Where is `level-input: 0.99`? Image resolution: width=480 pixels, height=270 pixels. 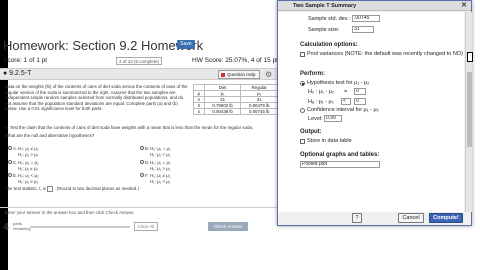 level-input: 0.99 is located at coordinates (333, 118).